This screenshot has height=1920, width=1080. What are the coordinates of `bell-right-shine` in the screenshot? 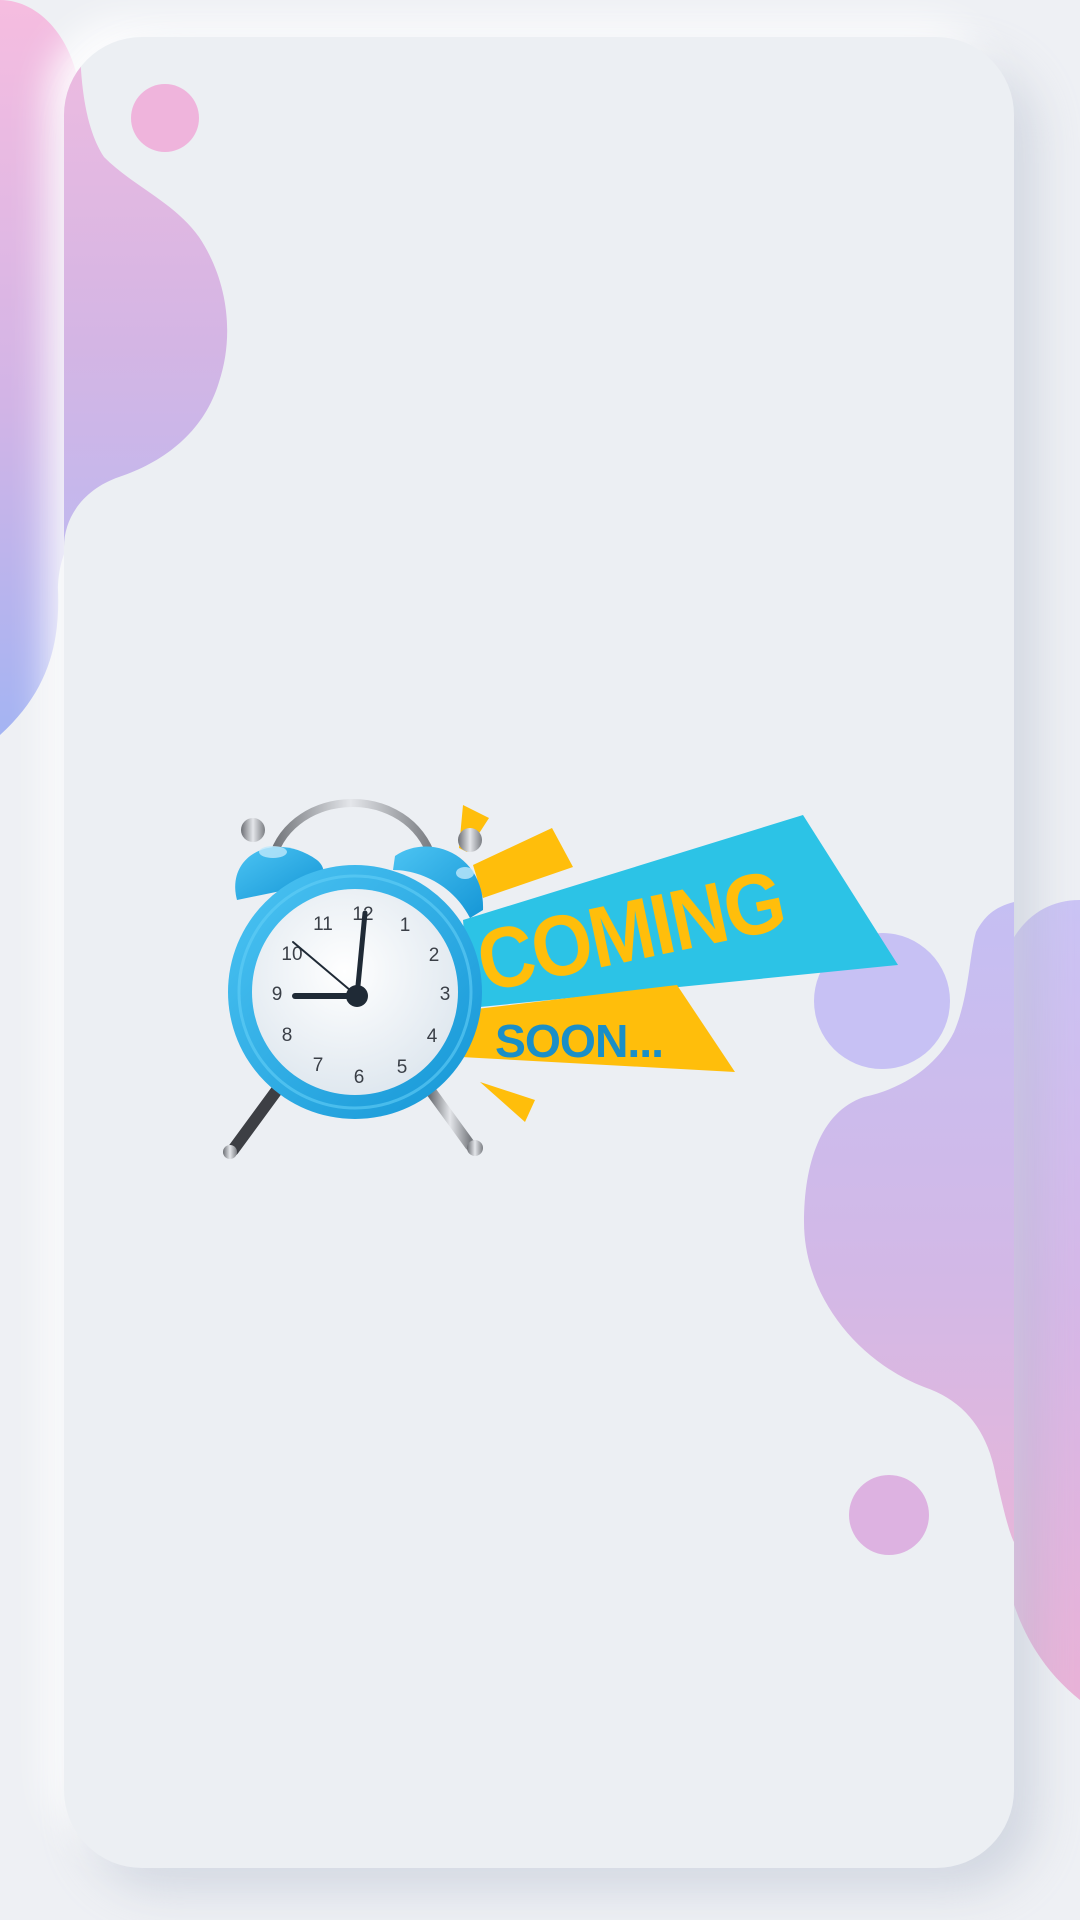 It's located at (465, 873).